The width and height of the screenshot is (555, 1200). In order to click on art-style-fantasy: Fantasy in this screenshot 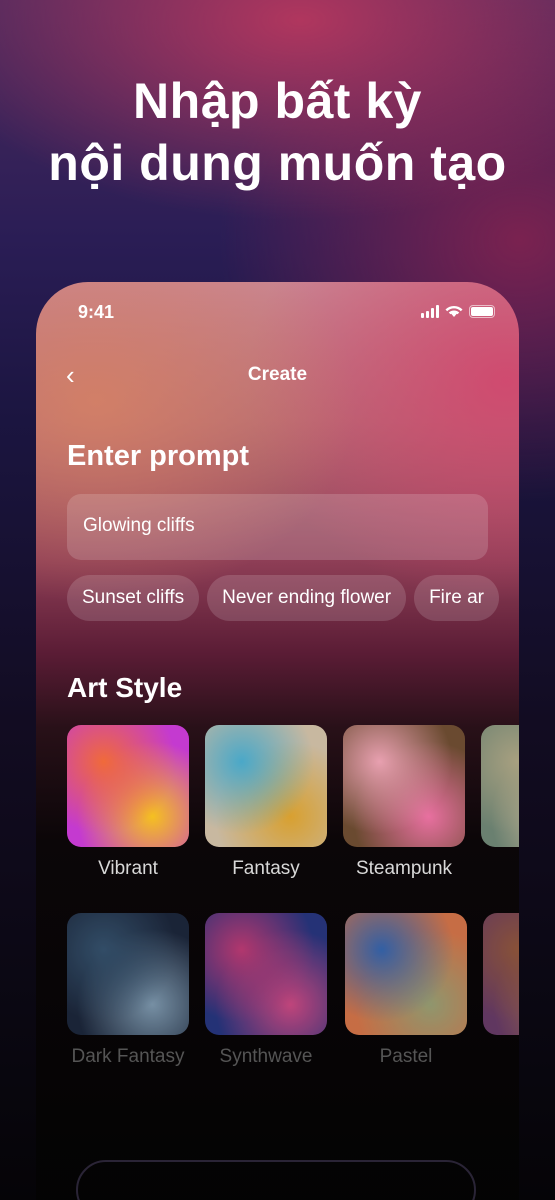, I will do `click(266, 802)`.